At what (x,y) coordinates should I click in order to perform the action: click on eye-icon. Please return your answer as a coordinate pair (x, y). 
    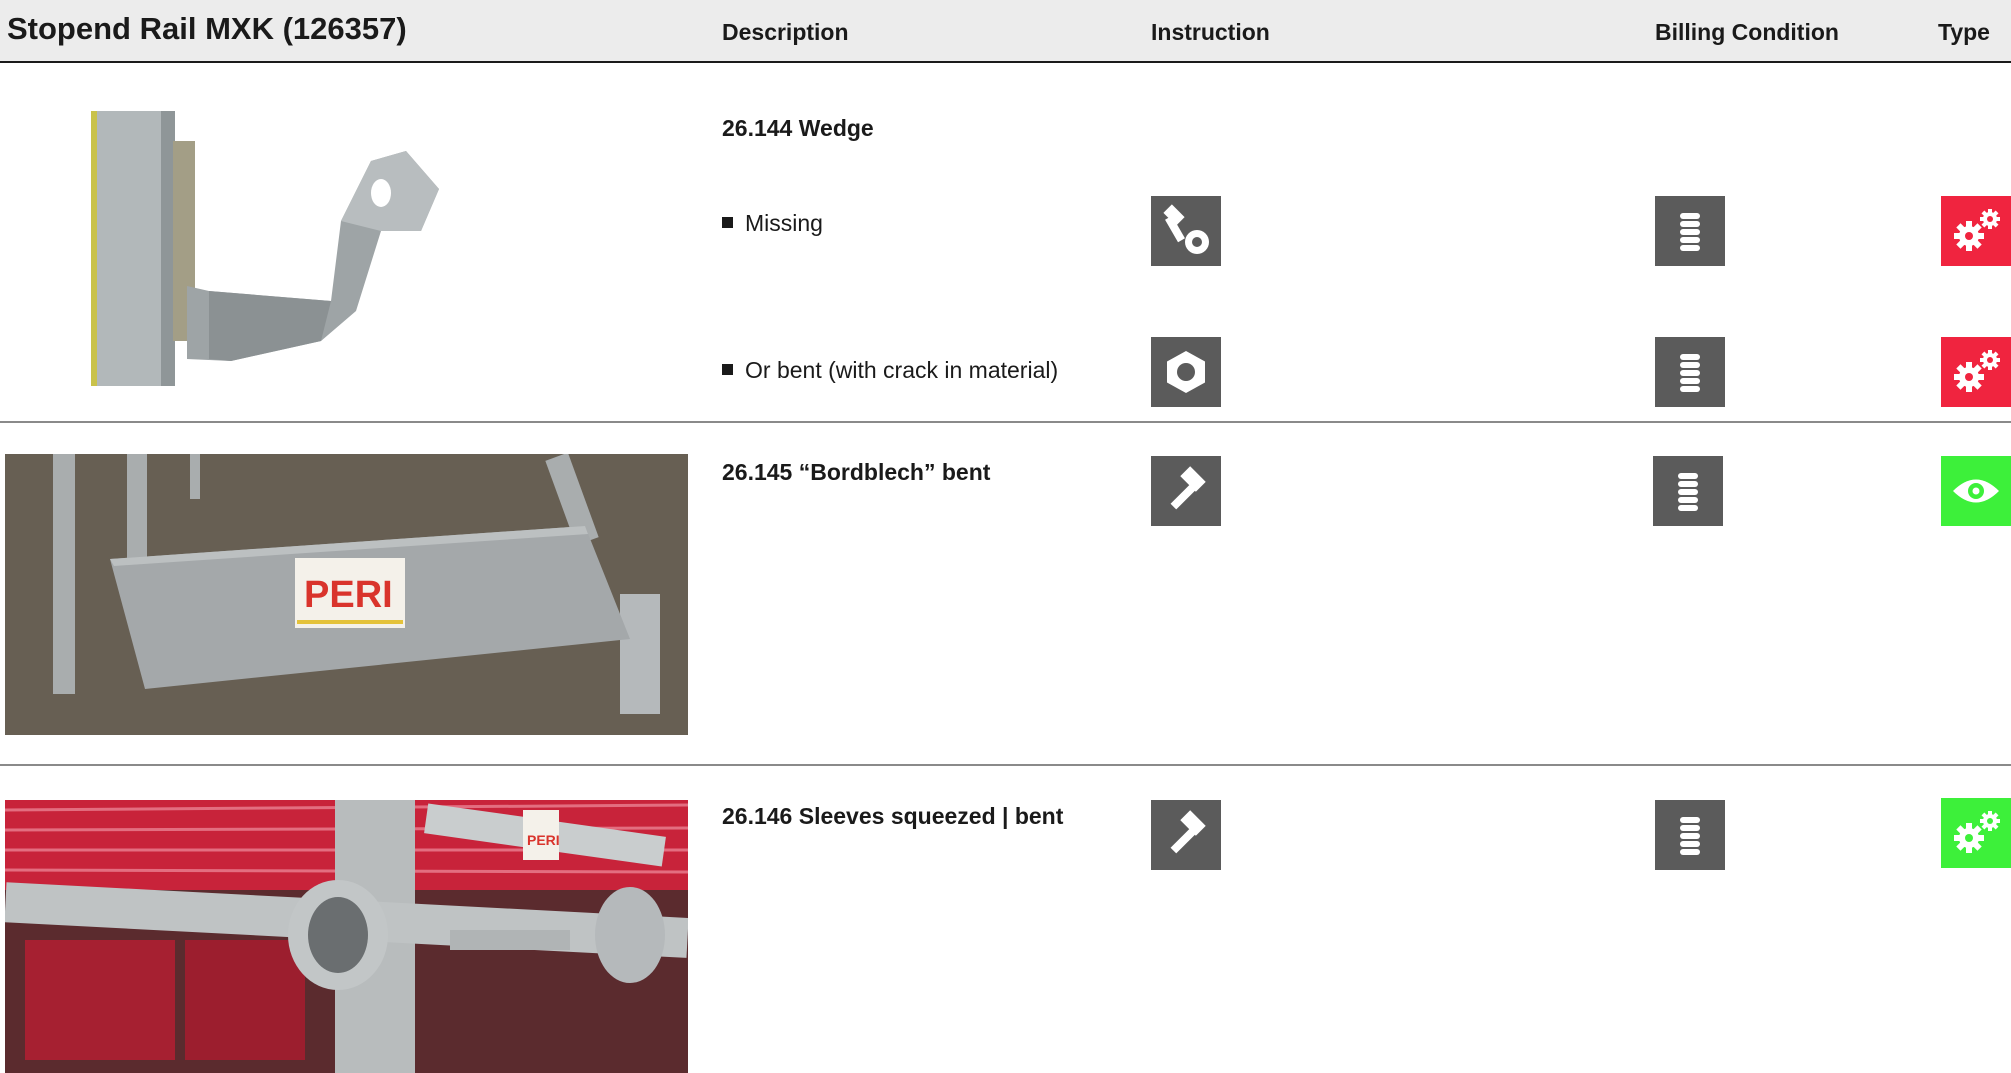
    Looking at the image, I should click on (1976, 491).